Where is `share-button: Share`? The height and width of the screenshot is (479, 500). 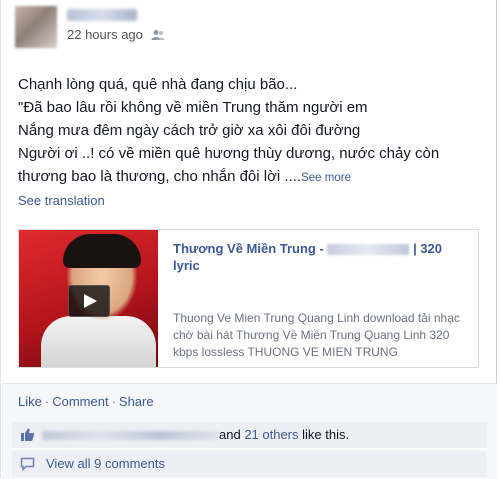
share-button: Share is located at coordinates (136, 401).